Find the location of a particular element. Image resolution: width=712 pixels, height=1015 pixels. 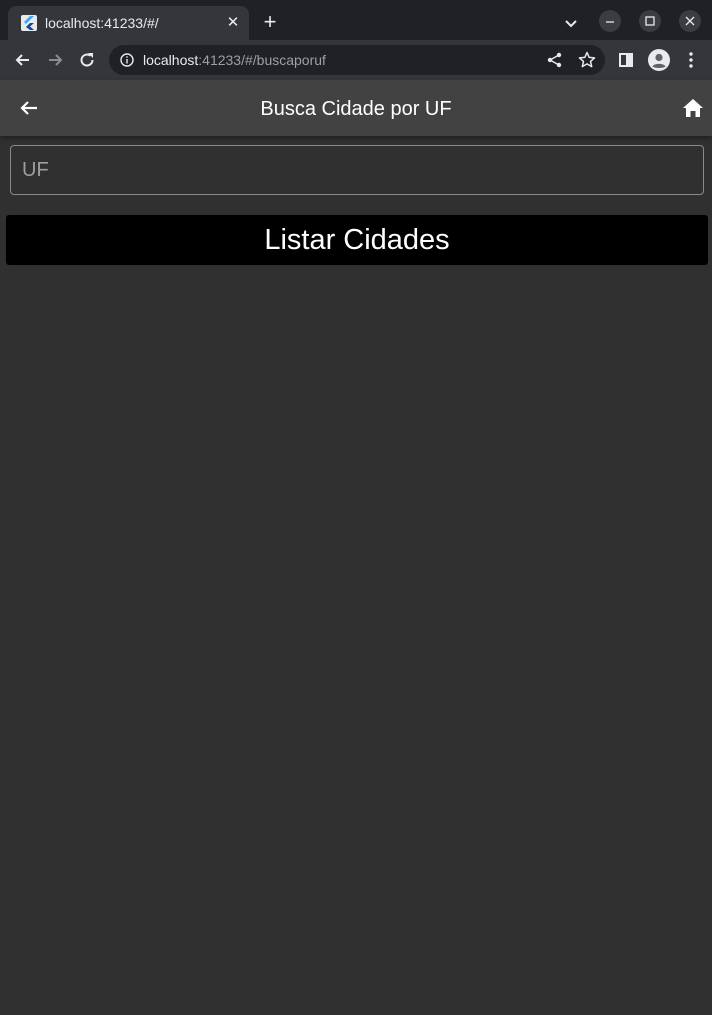

side-panel-icon is located at coordinates (626, 60).